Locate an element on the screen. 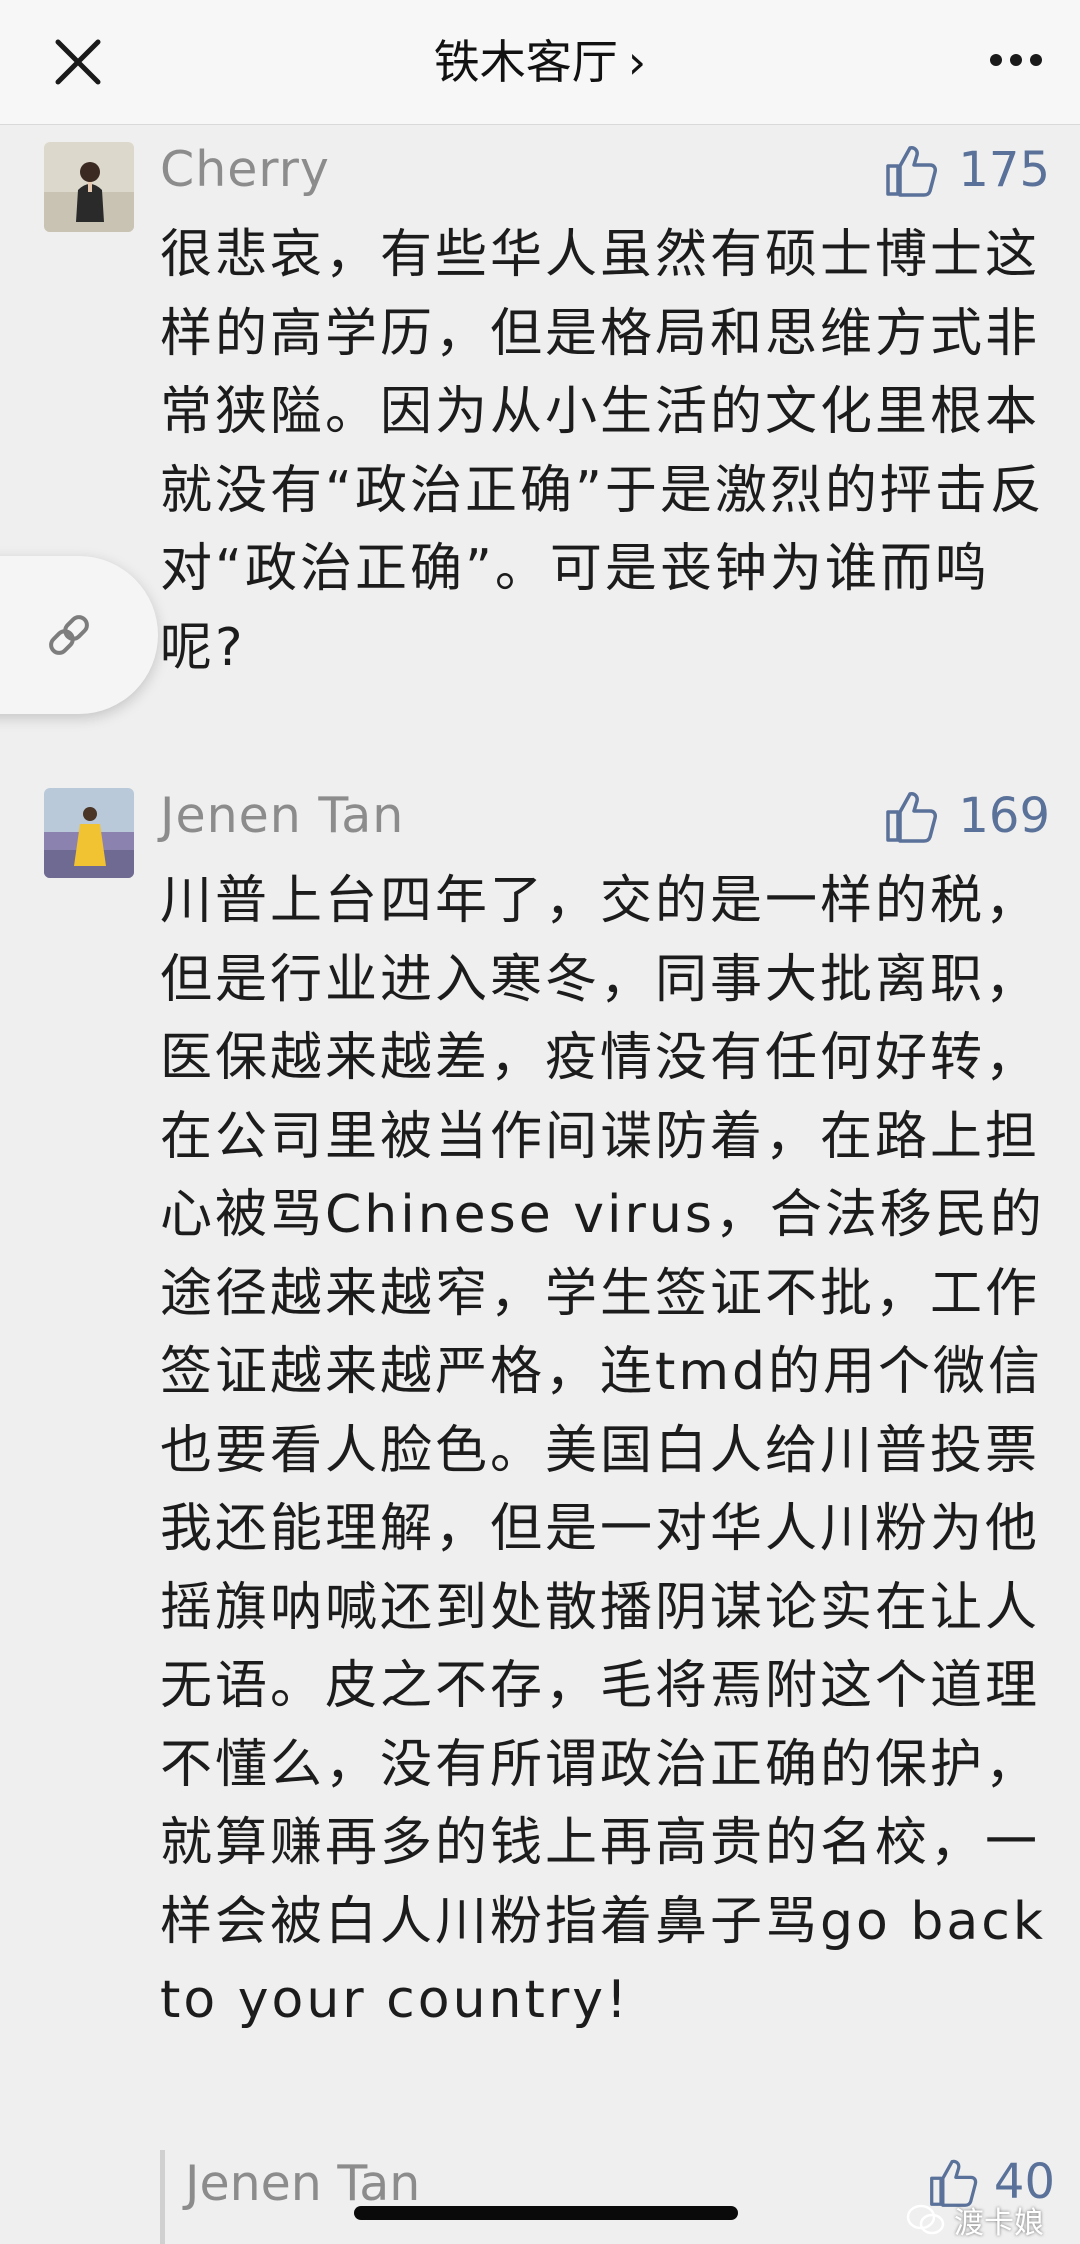 The width and height of the screenshot is (1080, 2244). like-button: 175 is located at coordinates (967, 170).